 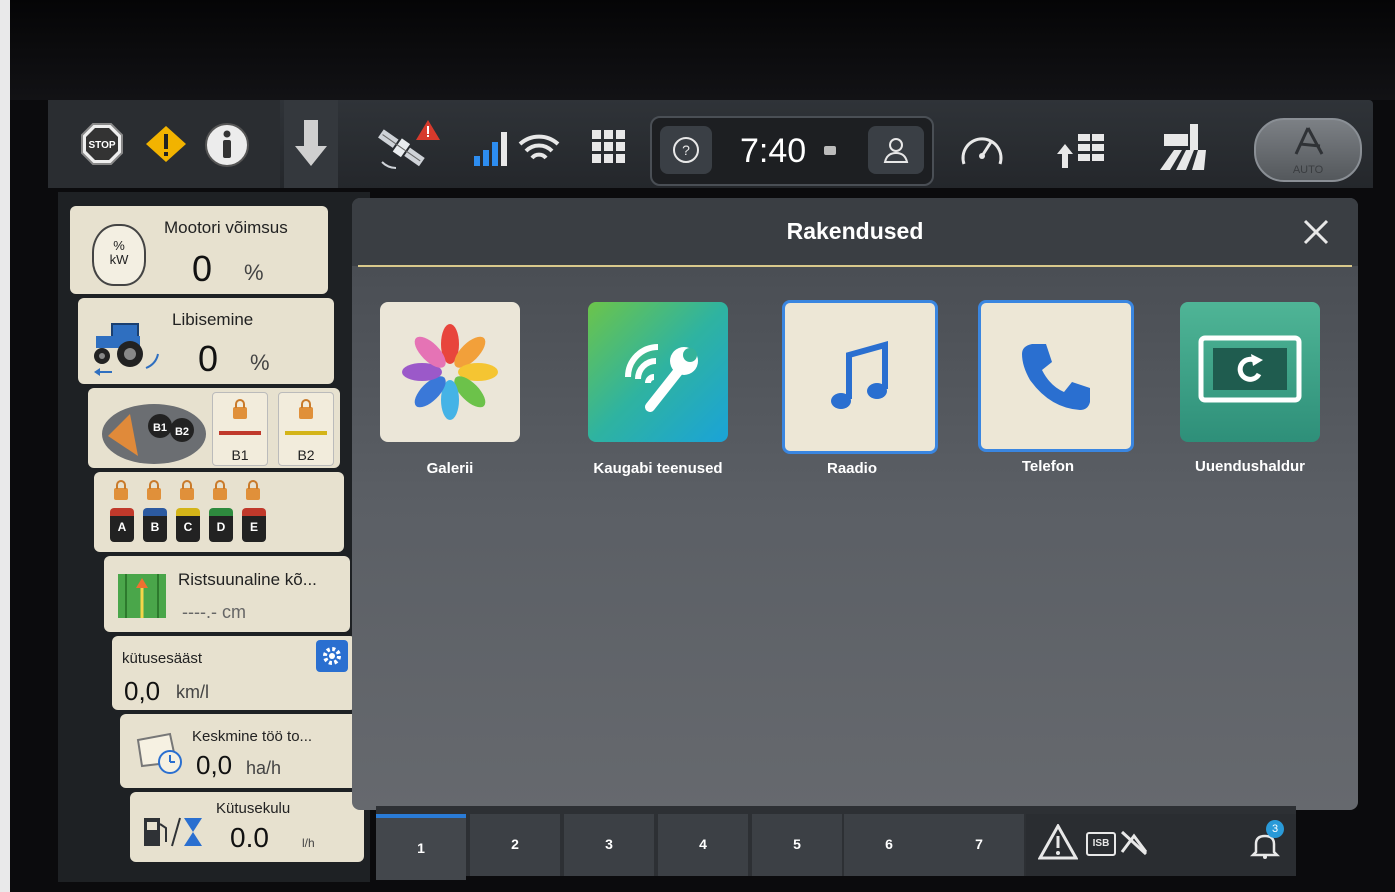 What do you see at coordinates (1048, 466) in the screenshot?
I see `app-label: Telefon` at bounding box center [1048, 466].